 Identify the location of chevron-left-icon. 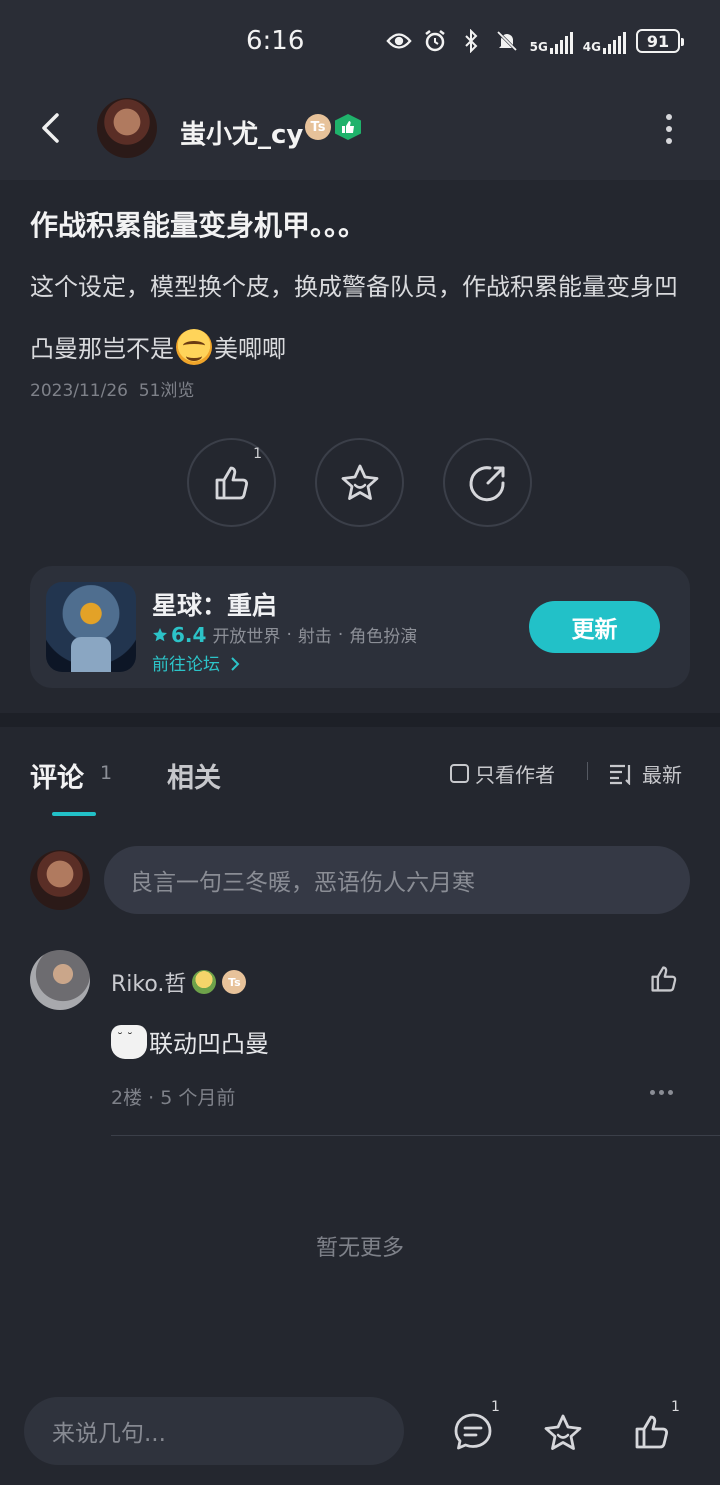
(50, 128).